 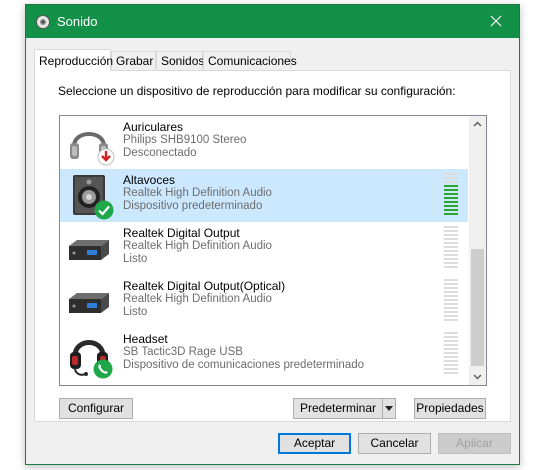 What do you see at coordinates (183, 352) in the screenshot?
I see `device-description: SB Tactic3D Rage USB` at bounding box center [183, 352].